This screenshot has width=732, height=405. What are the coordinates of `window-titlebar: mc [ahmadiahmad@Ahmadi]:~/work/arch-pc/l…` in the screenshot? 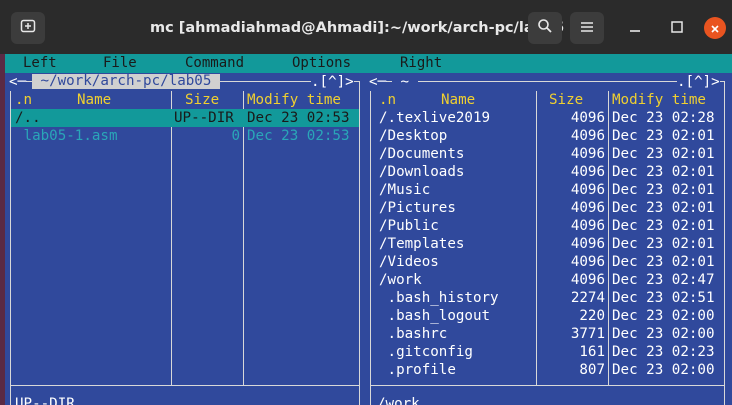 It's located at (366, 27).